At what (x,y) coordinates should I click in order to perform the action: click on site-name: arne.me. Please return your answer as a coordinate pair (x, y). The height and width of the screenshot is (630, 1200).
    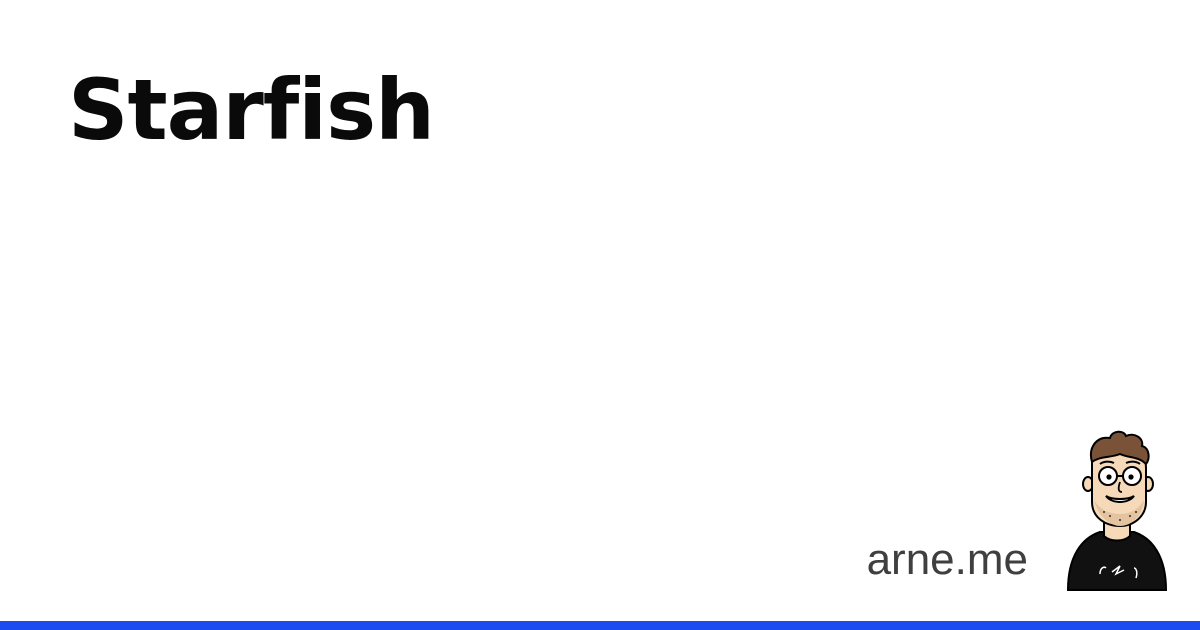
    Looking at the image, I should click on (947, 559).